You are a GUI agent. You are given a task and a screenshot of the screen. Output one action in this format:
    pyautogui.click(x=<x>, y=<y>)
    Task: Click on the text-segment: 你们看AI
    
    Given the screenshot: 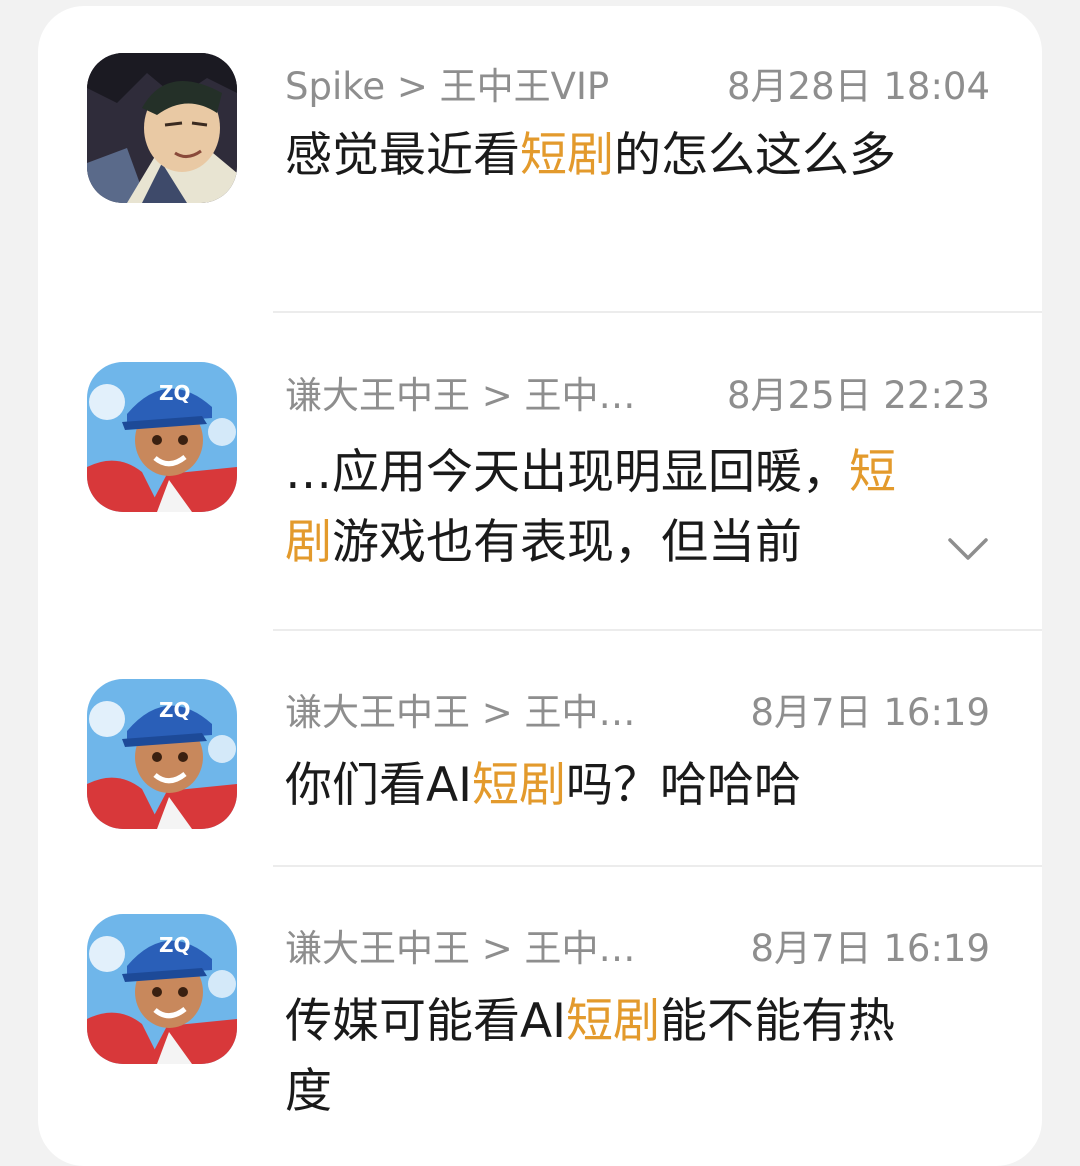 What is the action you would take?
    pyautogui.click(x=379, y=785)
    